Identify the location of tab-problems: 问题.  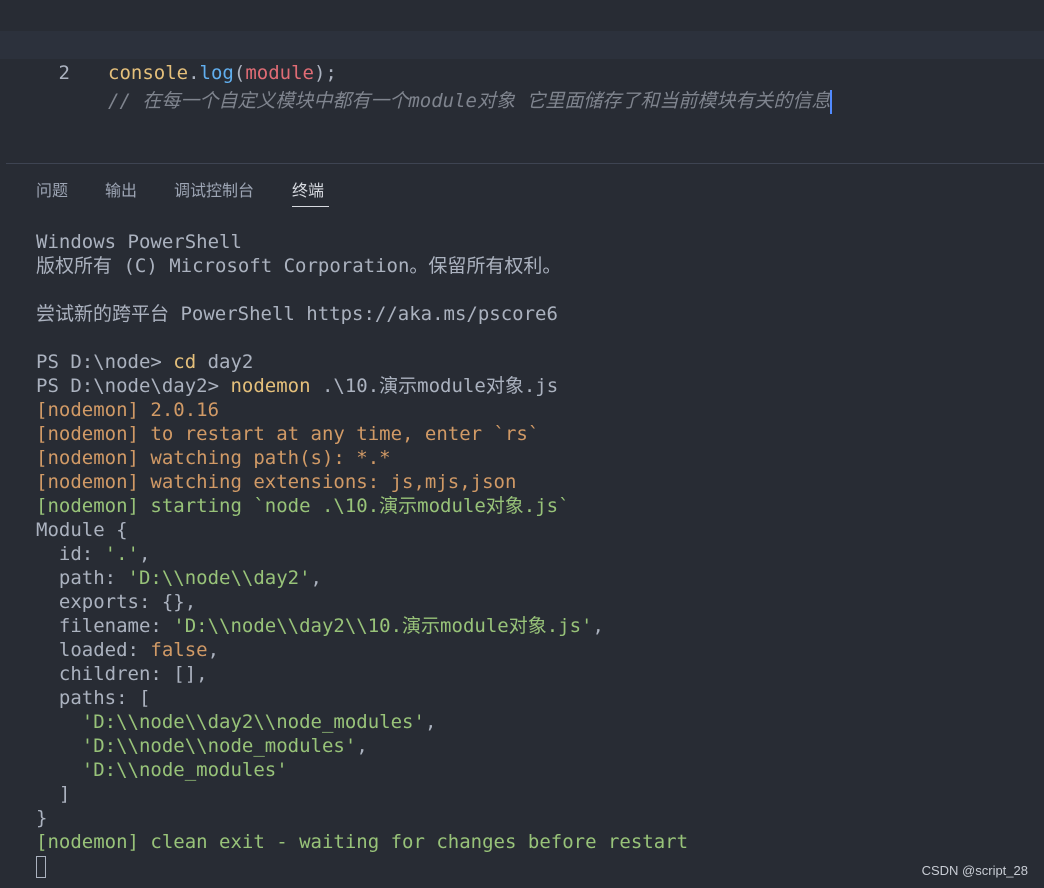
(52, 191).